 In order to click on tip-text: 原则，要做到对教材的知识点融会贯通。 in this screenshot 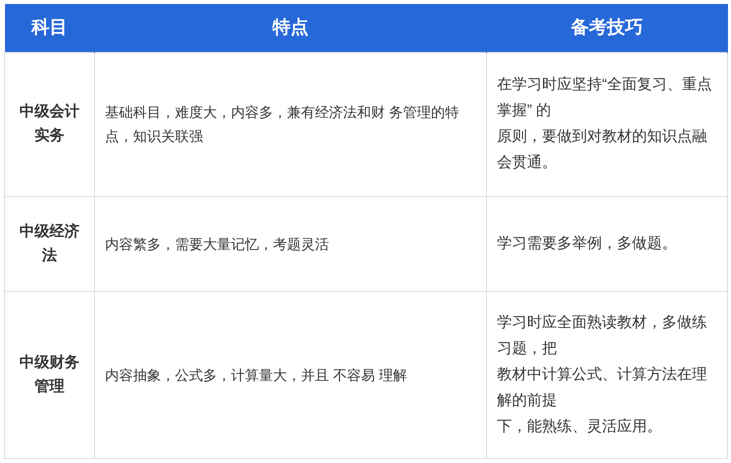, I will do `click(602, 150)`.